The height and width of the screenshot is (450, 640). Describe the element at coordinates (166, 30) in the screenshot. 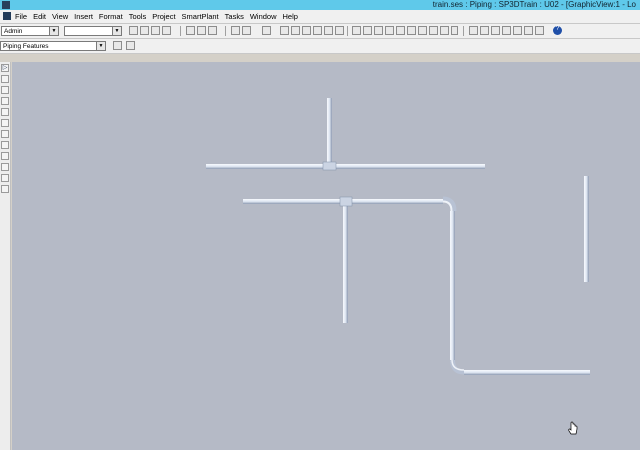

I see `print-icon` at that location.